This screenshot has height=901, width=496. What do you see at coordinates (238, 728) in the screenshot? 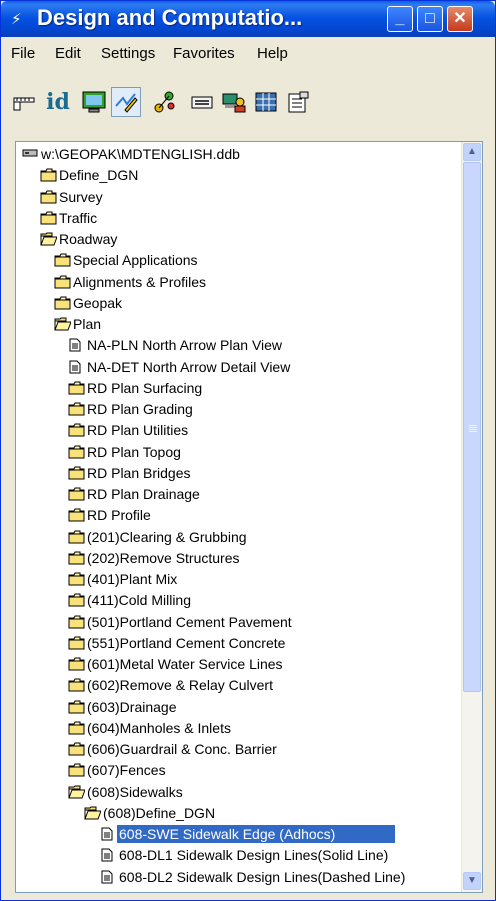
I see `tree-item: (604)Manholes & Inlets` at bounding box center [238, 728].